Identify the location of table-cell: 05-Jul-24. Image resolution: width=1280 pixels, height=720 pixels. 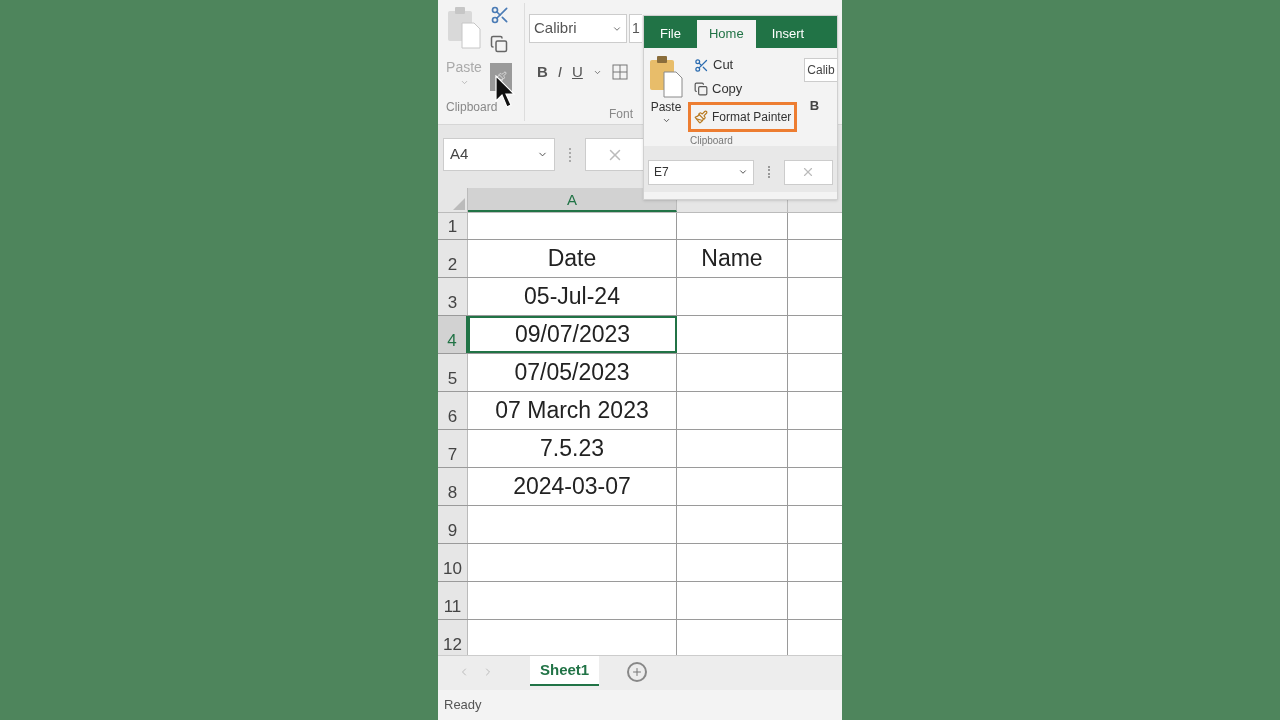
(572, 296).